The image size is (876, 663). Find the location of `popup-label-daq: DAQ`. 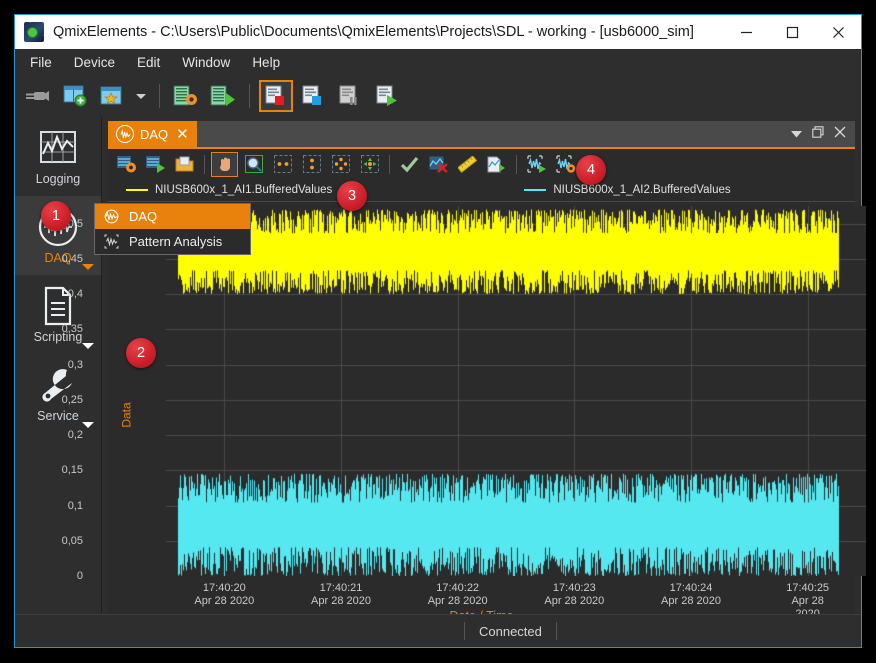

popup-label-daq: DAQ is located at coordinates (143, 216).